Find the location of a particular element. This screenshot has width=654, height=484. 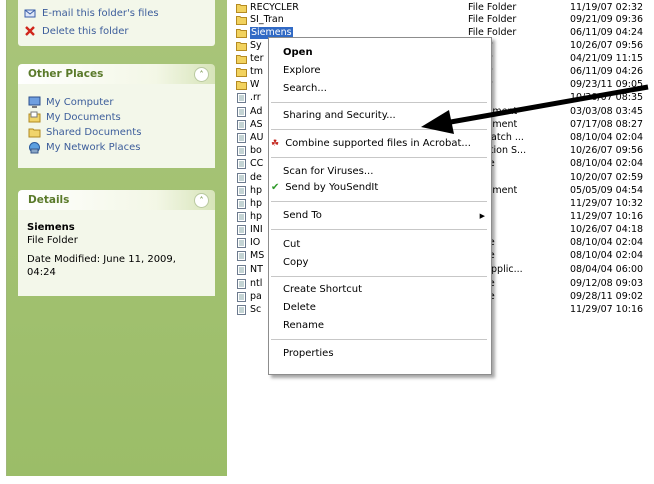

other-places-header: Other Places ˄ is located at coordinates (116, 74).